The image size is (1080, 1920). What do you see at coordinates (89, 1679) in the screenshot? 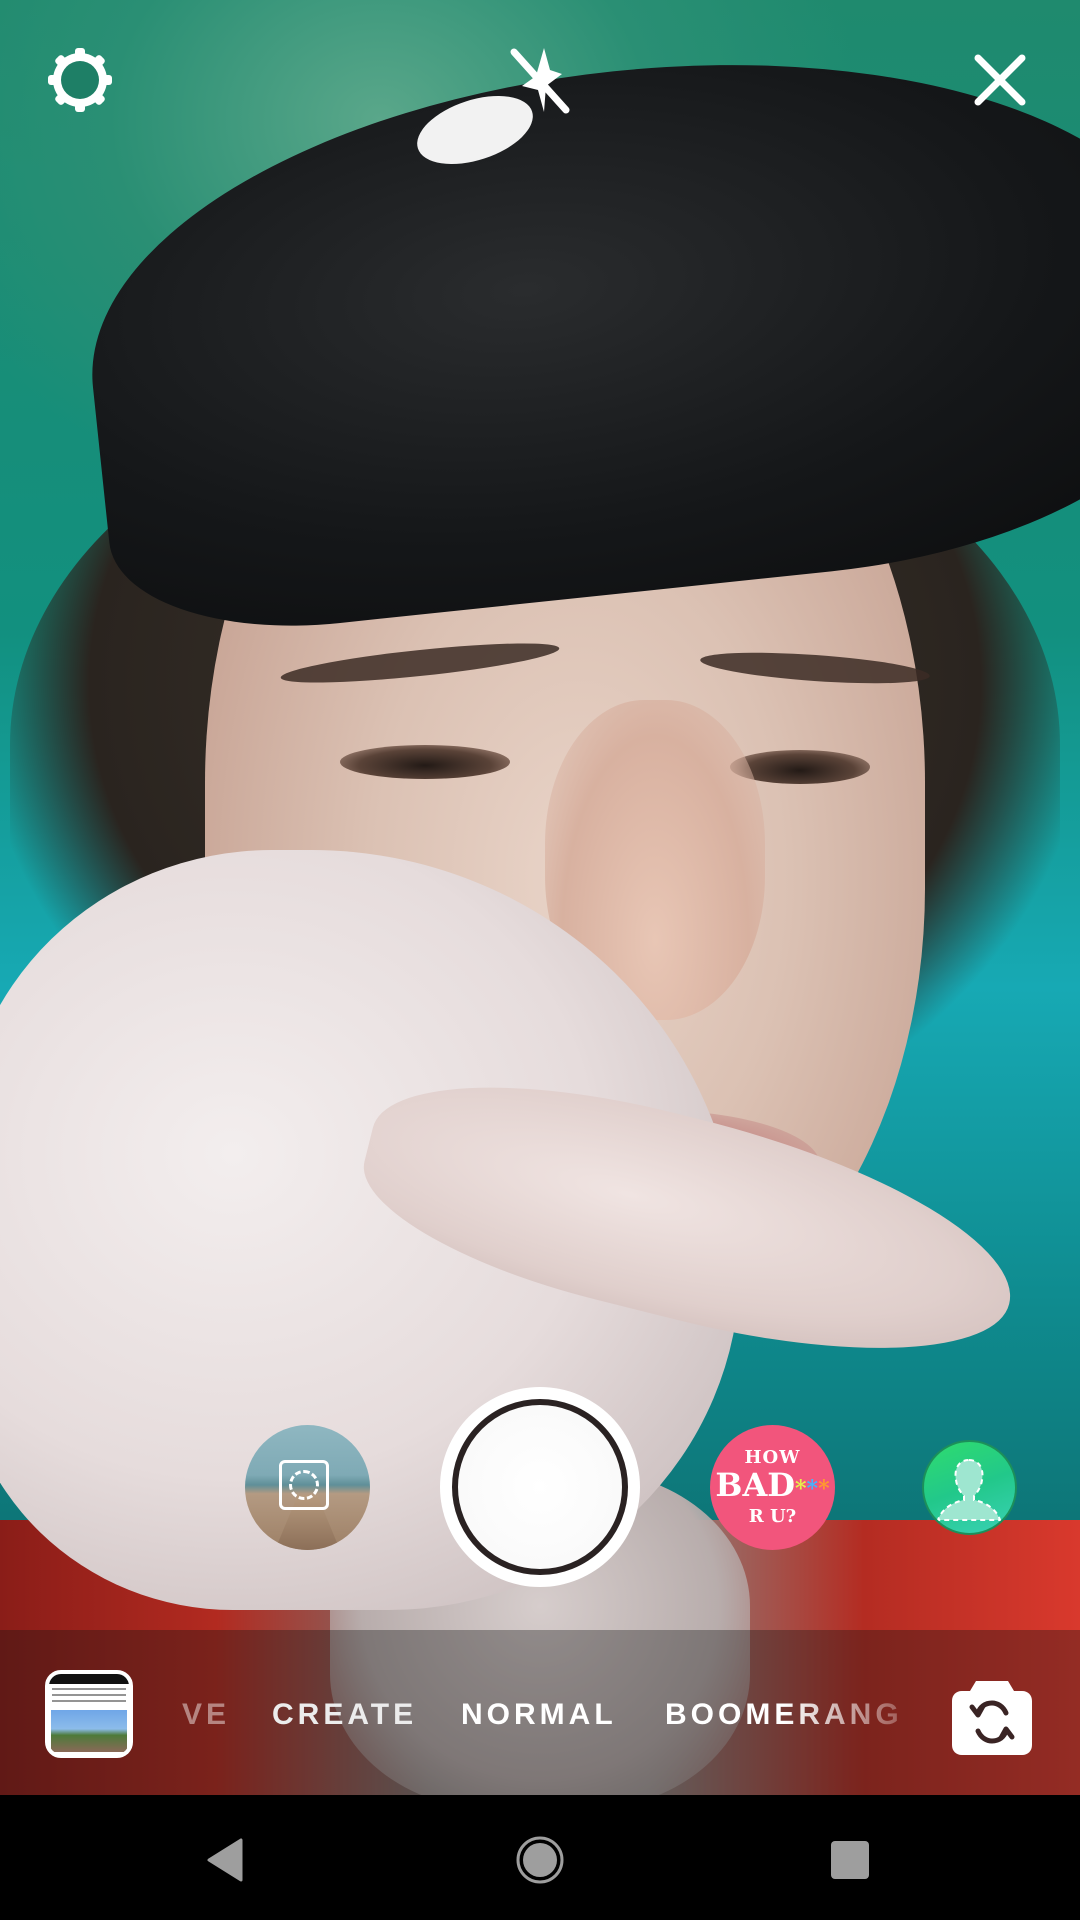
I see `thumb-statusbar` at bounding box center [89, 1679].